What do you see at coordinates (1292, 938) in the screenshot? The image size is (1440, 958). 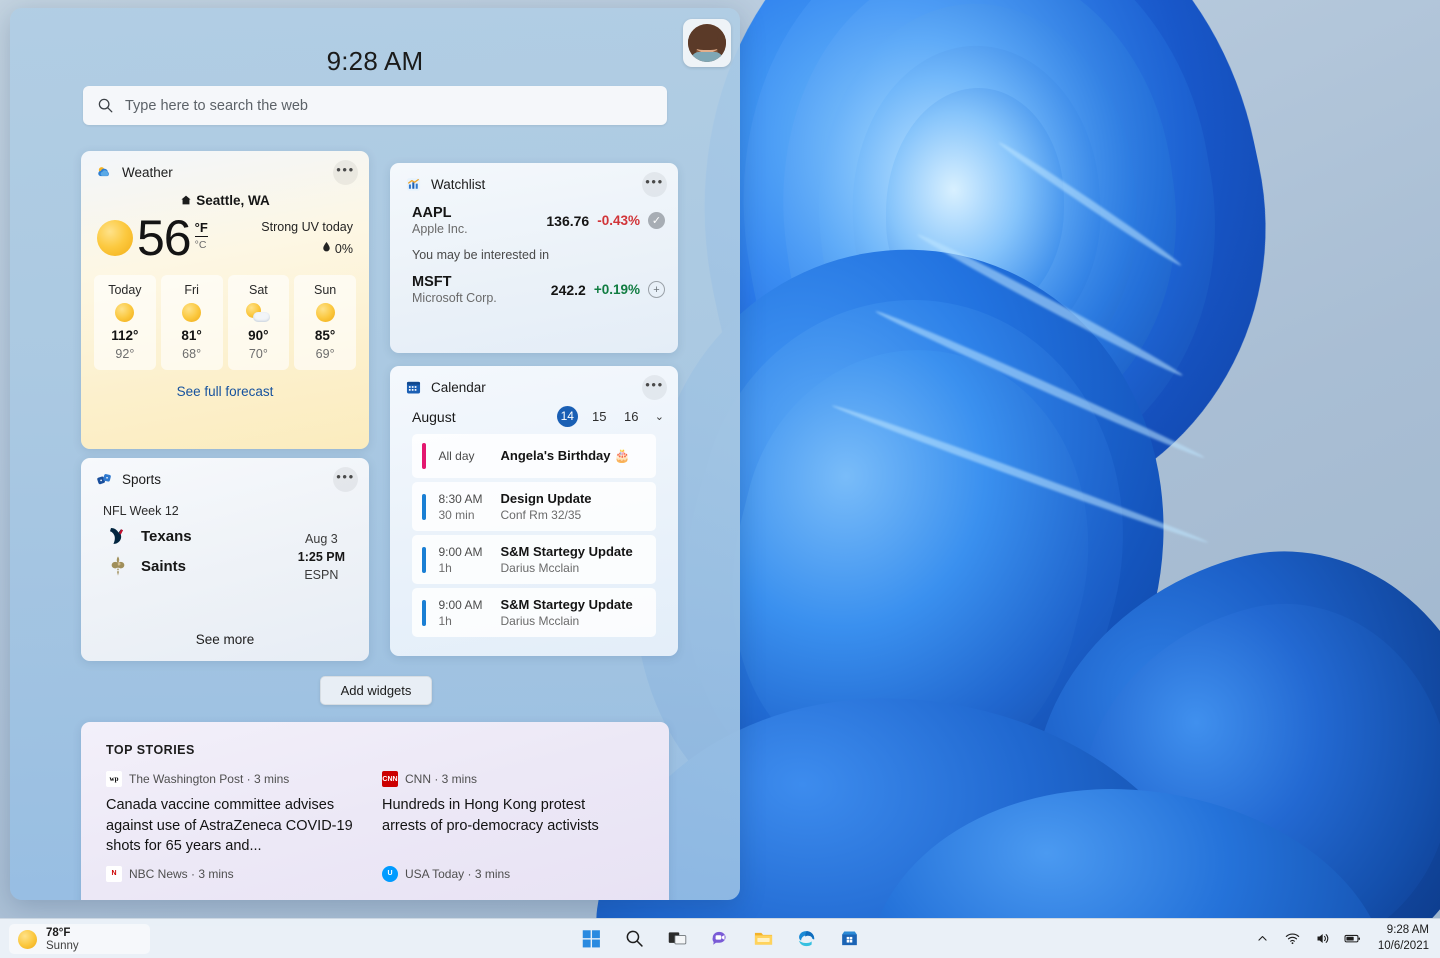 I see `wifi-icon` at bounding box center [1292, 938].